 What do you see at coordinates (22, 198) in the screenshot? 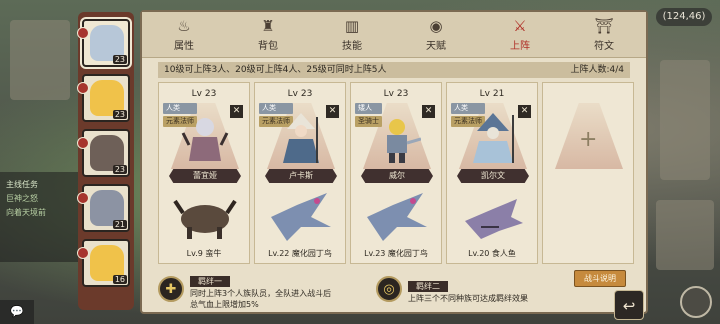
I see `quest-line-1: 巨神之怒` at bounding box center [22, 198].